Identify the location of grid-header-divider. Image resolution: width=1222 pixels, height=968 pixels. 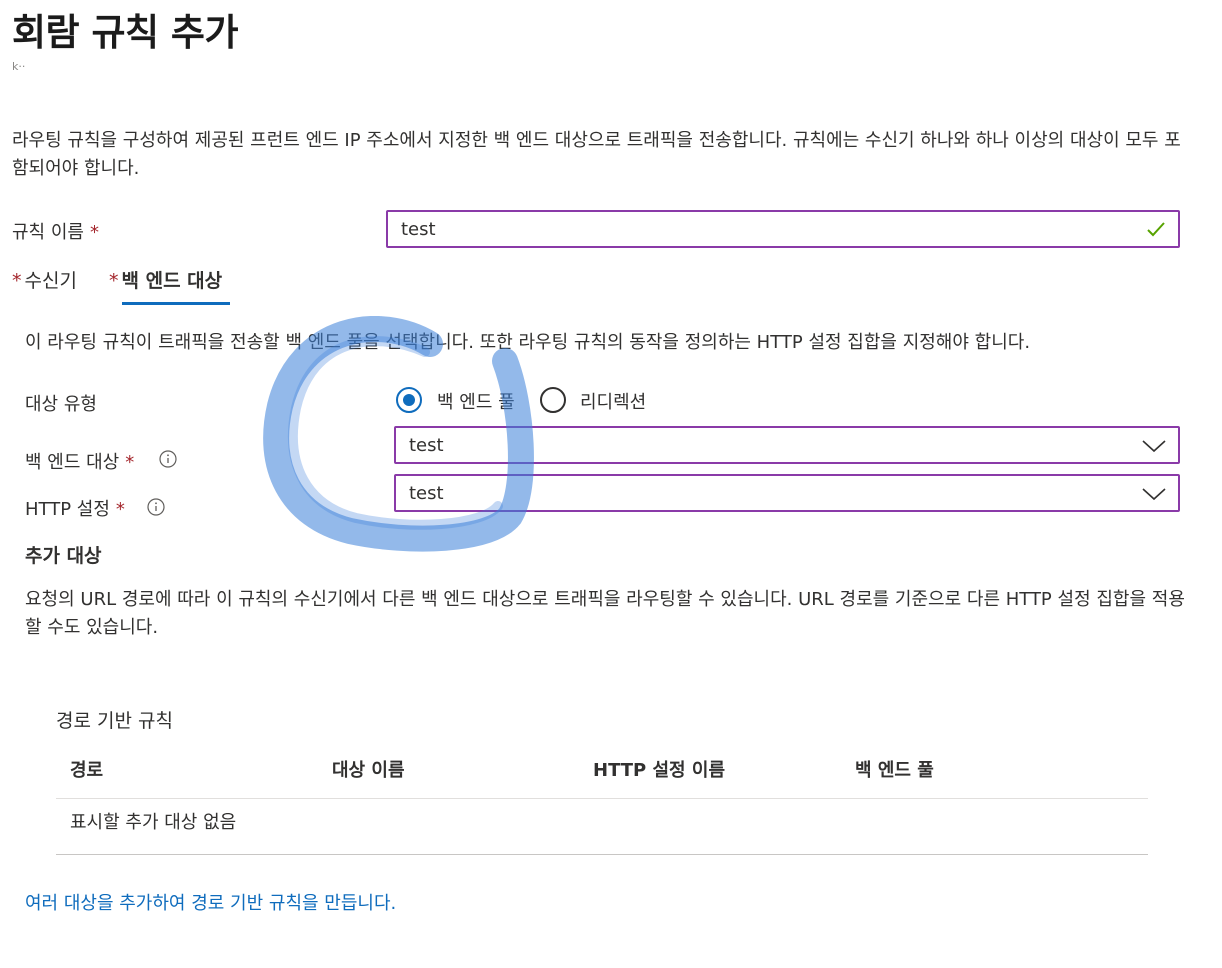
(602, 798).